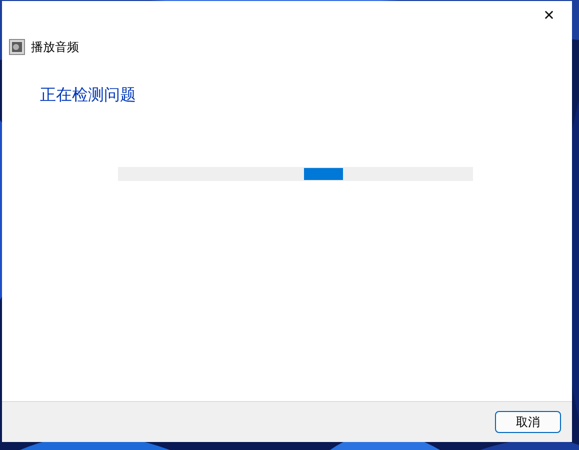 The width and height of the screenshot is (579, 450). Describe the element at coordinates (55, 47) in the screenshot. I see `window-title: 播放音频` at that location.